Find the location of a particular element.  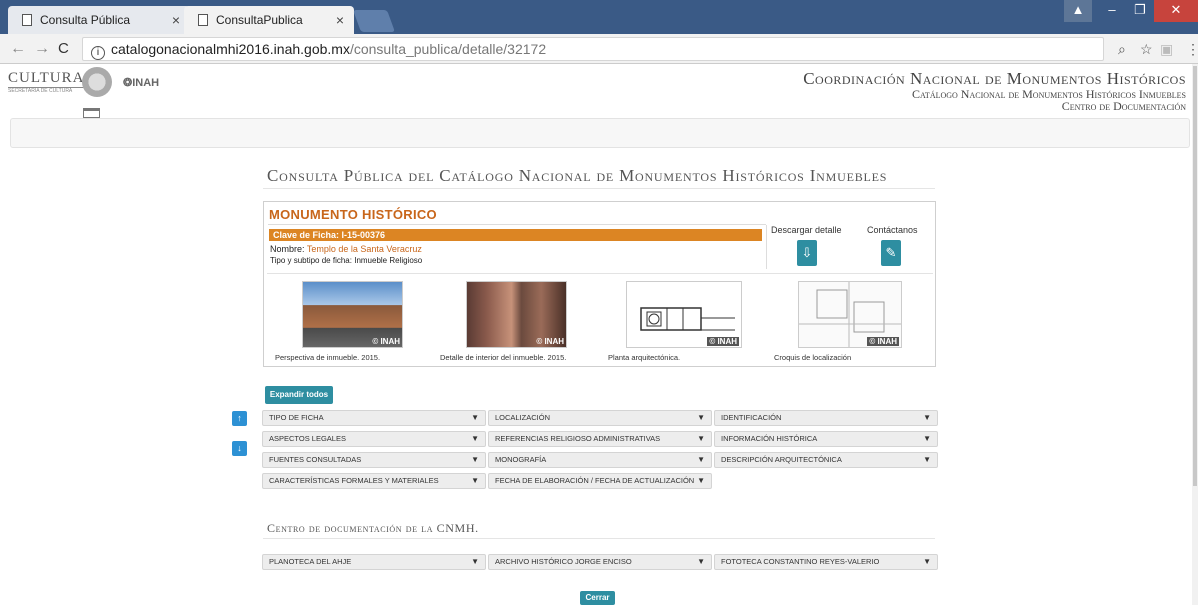

back-icon: ← is located at coordinates (18, 49).